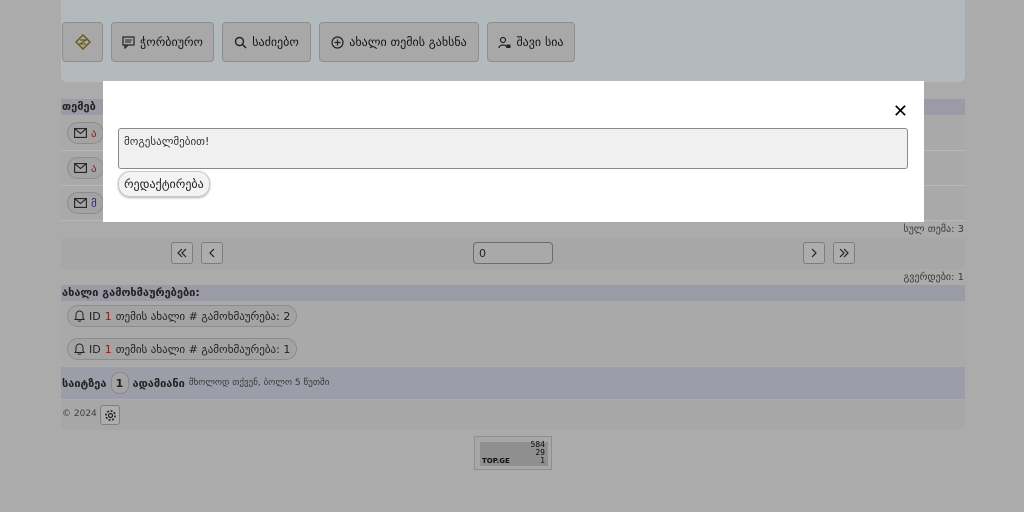 This screenshot has width=1024, height=512. What do you see at coordinates (164, 184) in the screenshot?
I see `edit-button: რედაქტირება` at bounding box center [164, 184].